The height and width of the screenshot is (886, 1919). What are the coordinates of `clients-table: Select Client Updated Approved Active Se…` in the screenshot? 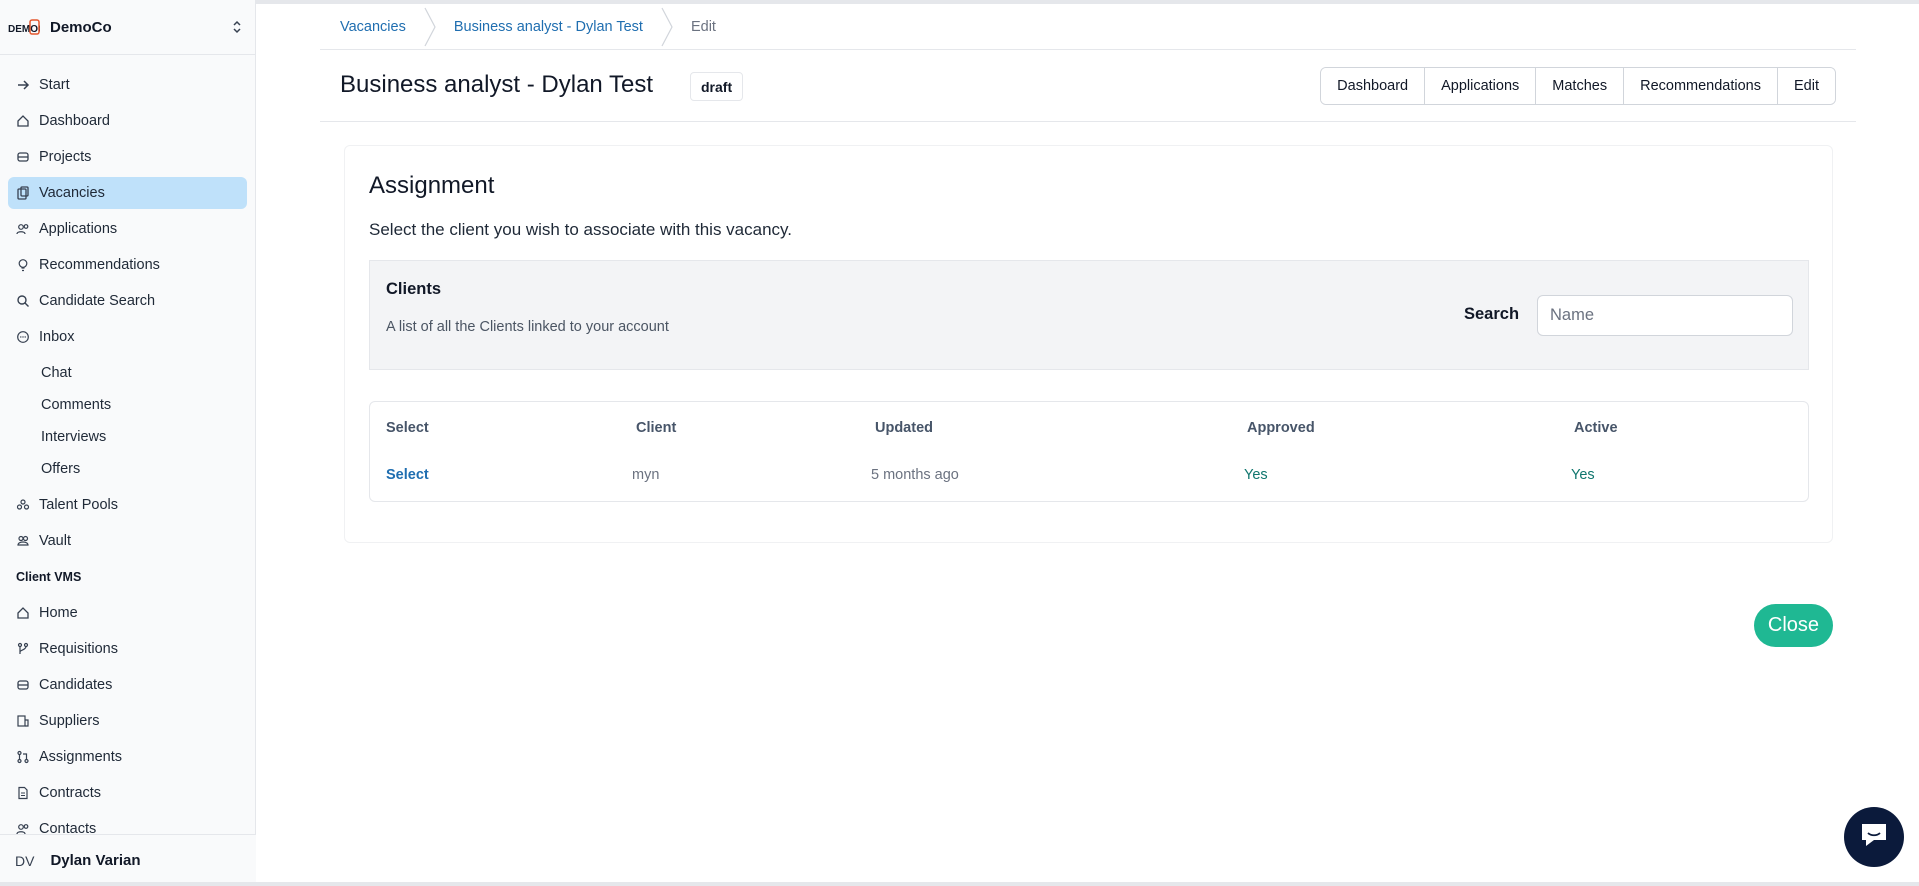 It's located at (1089, 451).